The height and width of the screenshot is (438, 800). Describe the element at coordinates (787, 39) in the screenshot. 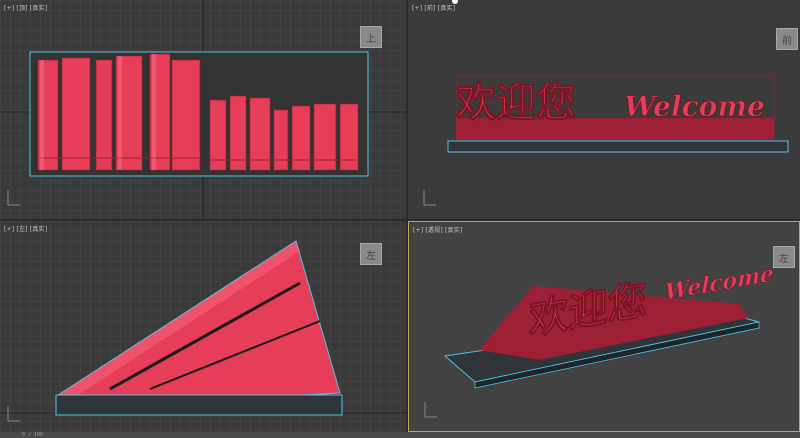

I see `viewcube-front: 前` at that location.